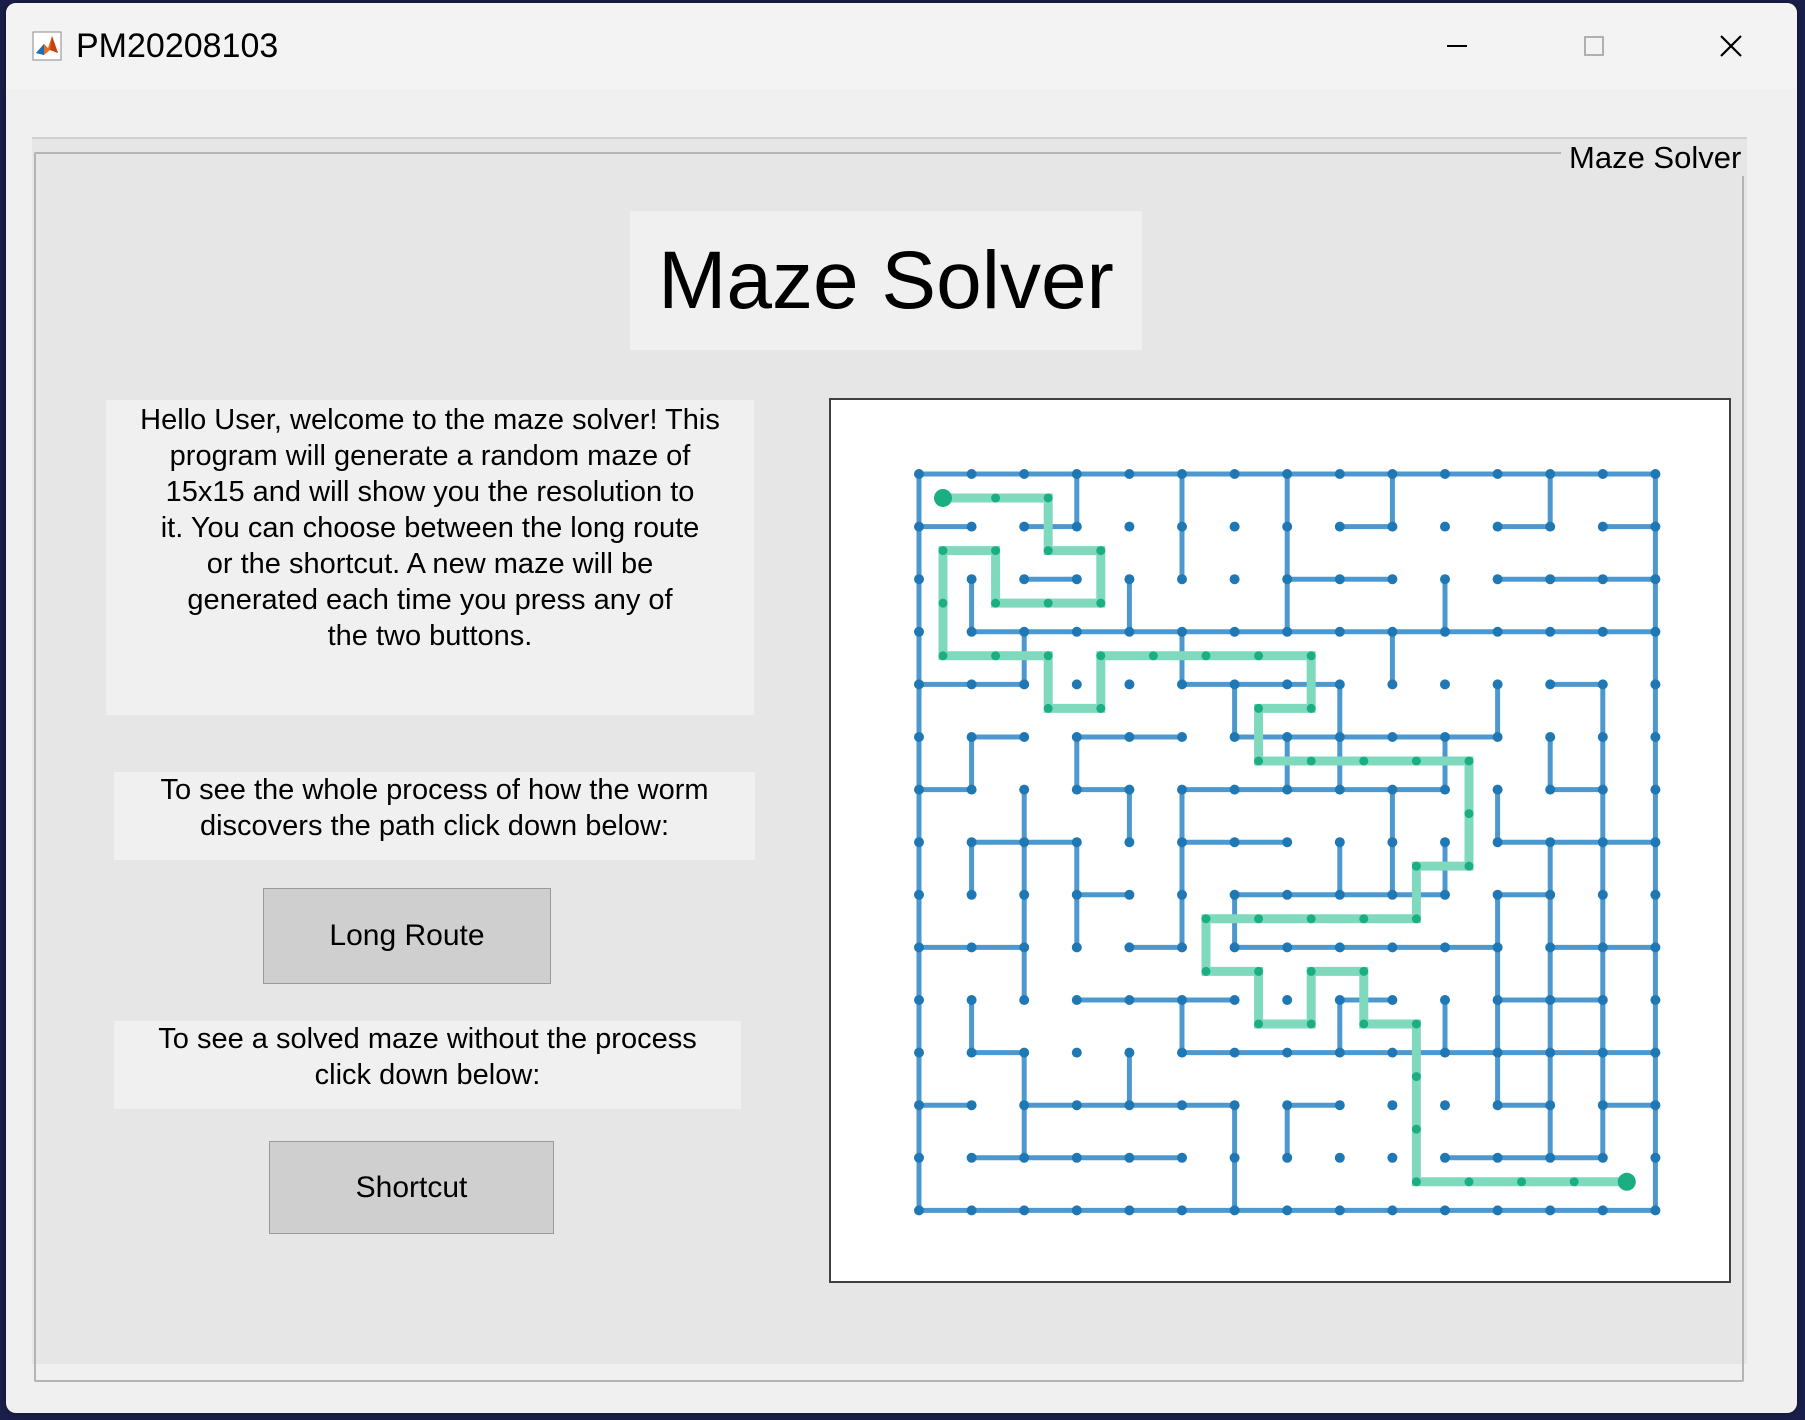 This screenshot has height=1420, width=1805. I want to click on start-marker, so click(942, 497).